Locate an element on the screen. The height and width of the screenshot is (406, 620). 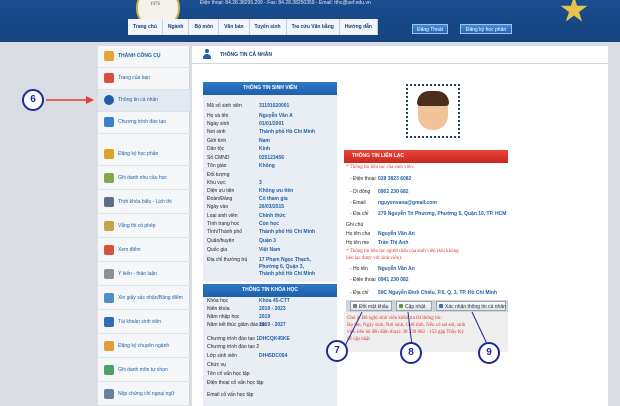
row-label: Diện ưu tiên is located at coordinates (221, 191).